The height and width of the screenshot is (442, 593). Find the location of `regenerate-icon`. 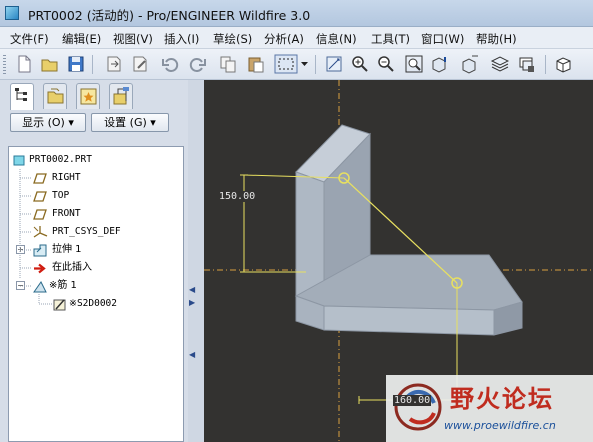

regenerate-icon is located at coordinates (114, 64).